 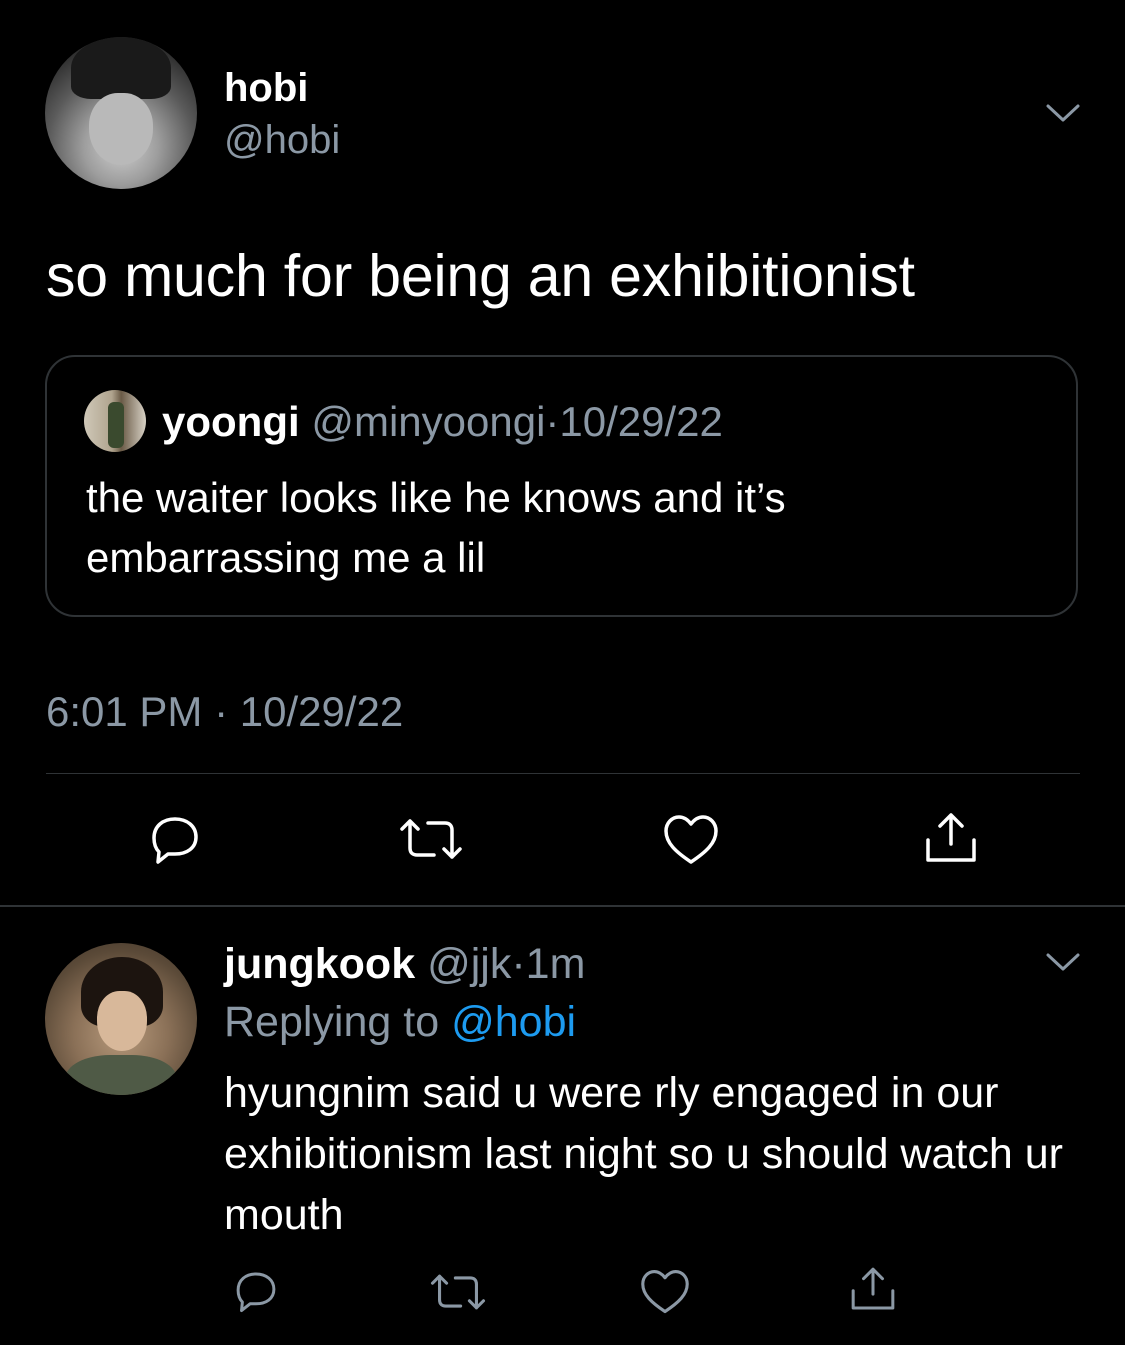 I want to click on reply-display-name: jungkook, so click(x=319, y=964).